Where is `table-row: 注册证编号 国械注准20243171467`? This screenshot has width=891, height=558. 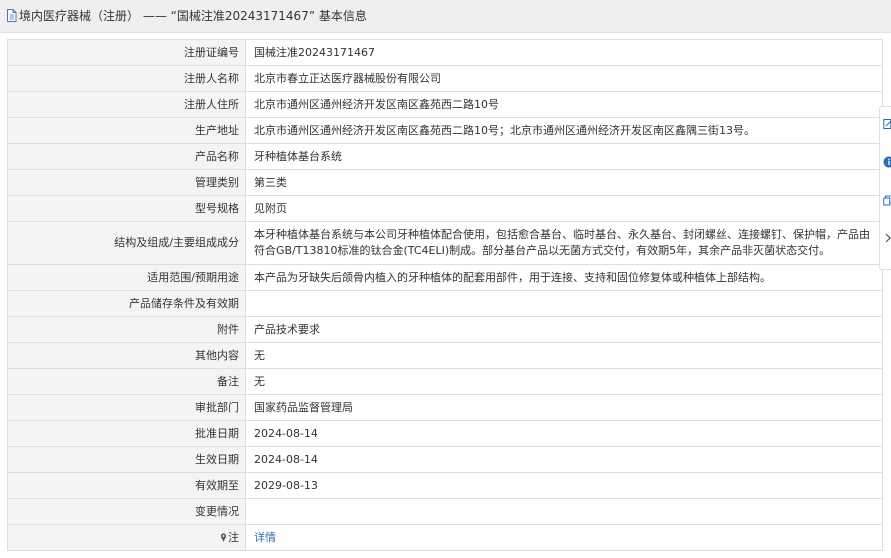
table-row: 注册证编号 国械注准20243171467 is located at coordinates (445, 52).